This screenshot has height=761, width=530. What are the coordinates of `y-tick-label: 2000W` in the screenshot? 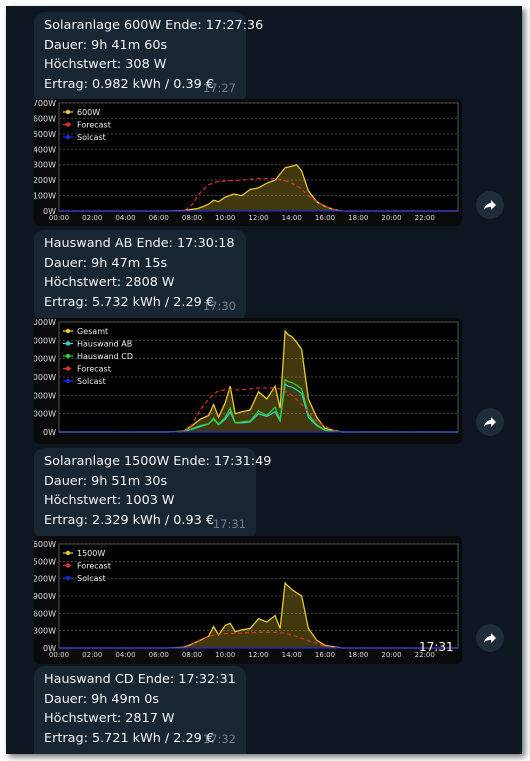 It's located at (45, 395).